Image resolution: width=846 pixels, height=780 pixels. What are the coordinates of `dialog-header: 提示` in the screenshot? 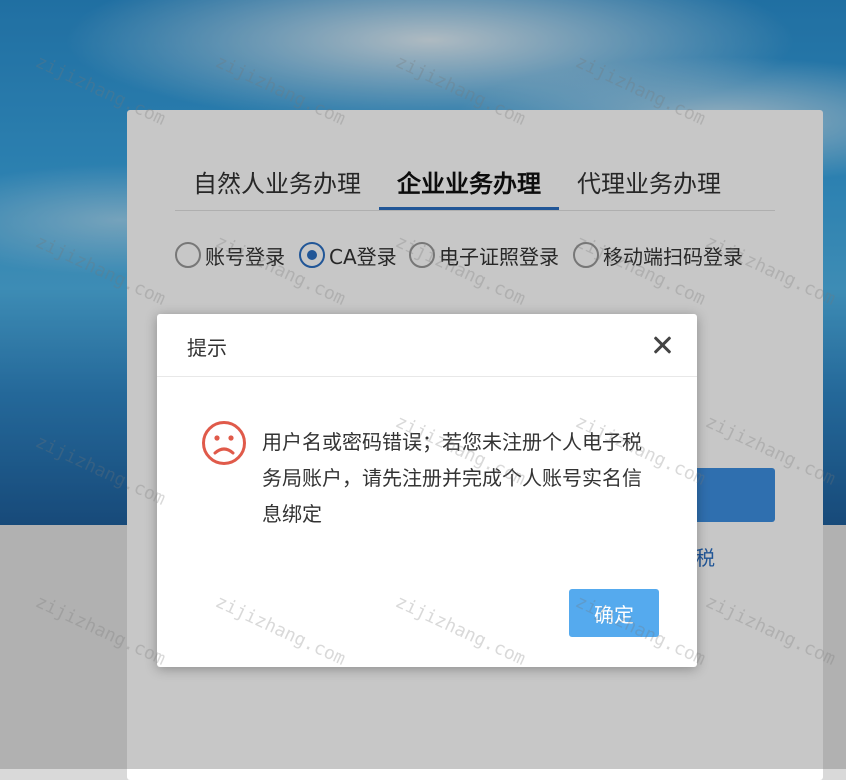 It's located at (427, 345).